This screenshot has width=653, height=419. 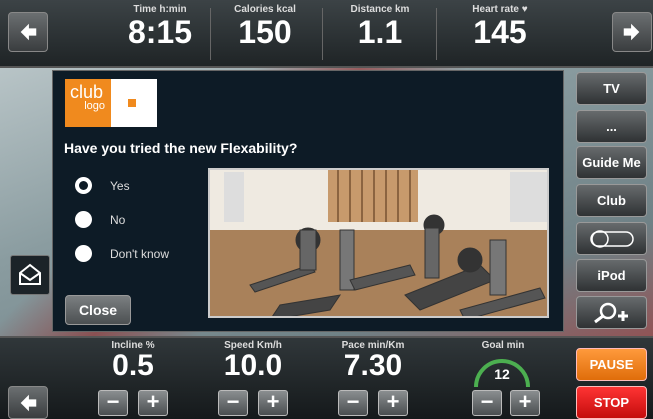 What do you see at coordinates (380, 32) in the screenshot?
I see `metric-value: 1.1` at bounding box center [380, 32].